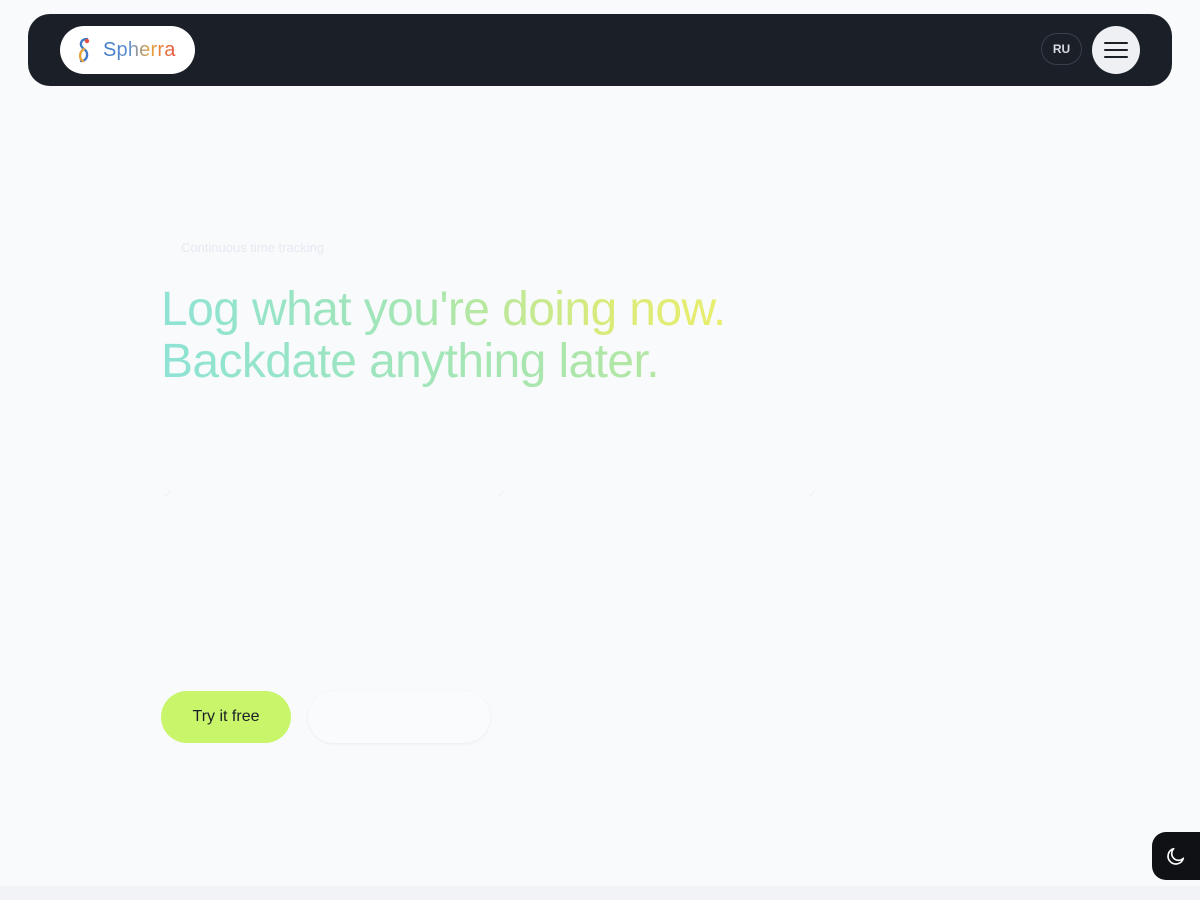 This screenshot has height=900, width=1200. I want to click on hamburger-menu-icon, so click(1116, 50).